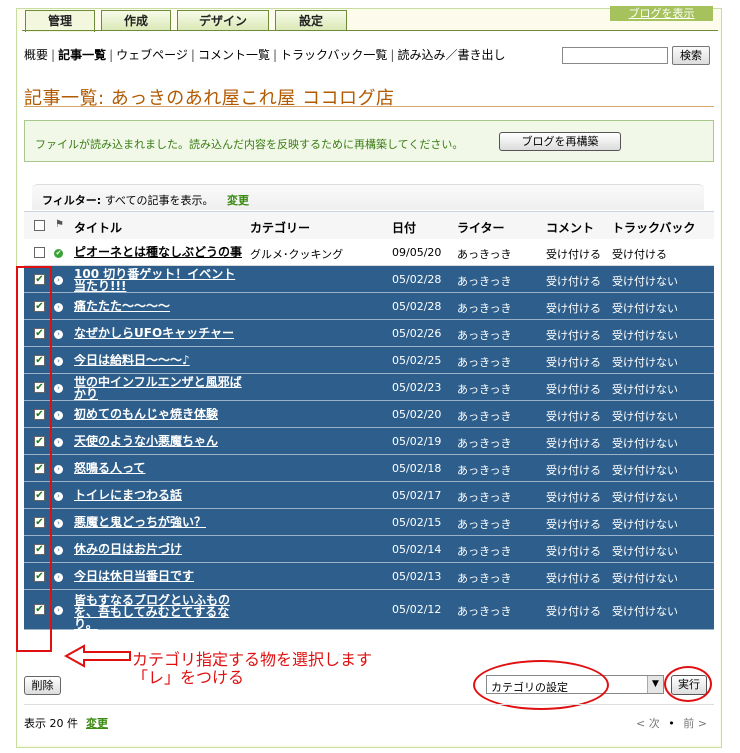 This screenshot has height=753, width=740. Describe the element at coordinates (34, 459) in the screenshot. I see `annotation-highlight-box` at that location.